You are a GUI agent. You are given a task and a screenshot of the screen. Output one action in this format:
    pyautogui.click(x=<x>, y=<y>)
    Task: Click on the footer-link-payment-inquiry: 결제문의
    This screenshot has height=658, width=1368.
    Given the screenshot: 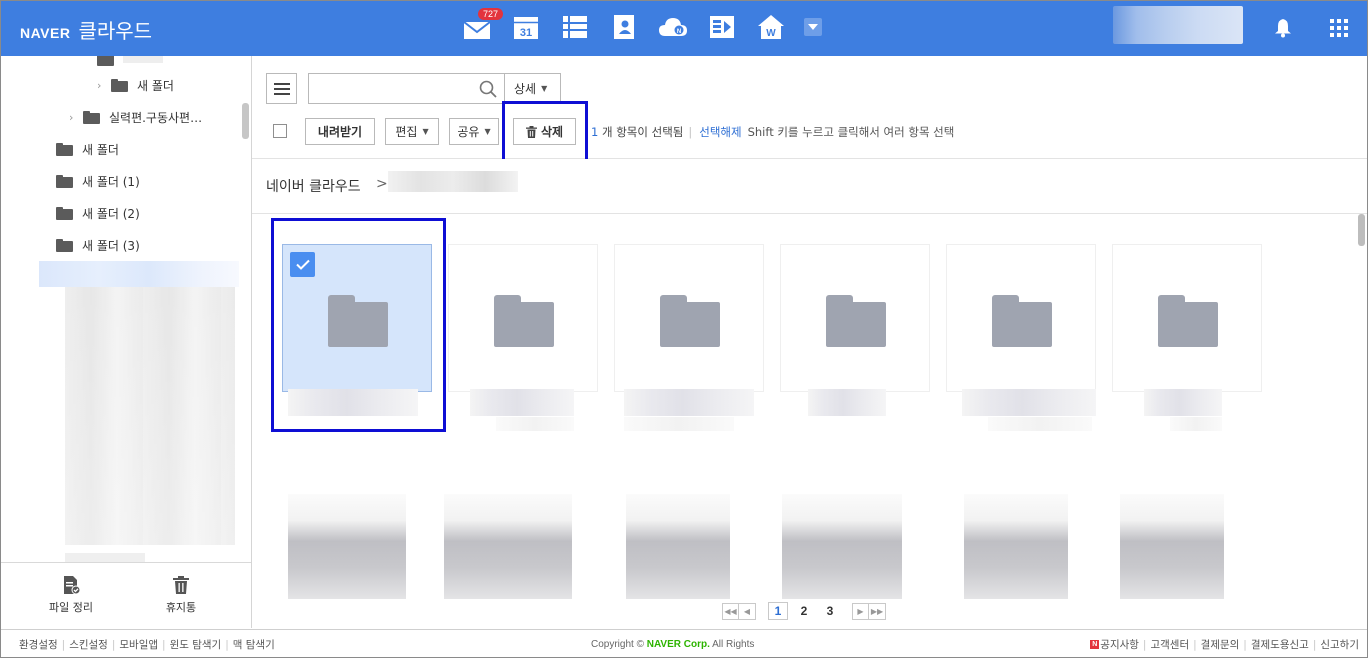 What is the action you would take?
    pyautogui.click(x=1220, y=644)
    